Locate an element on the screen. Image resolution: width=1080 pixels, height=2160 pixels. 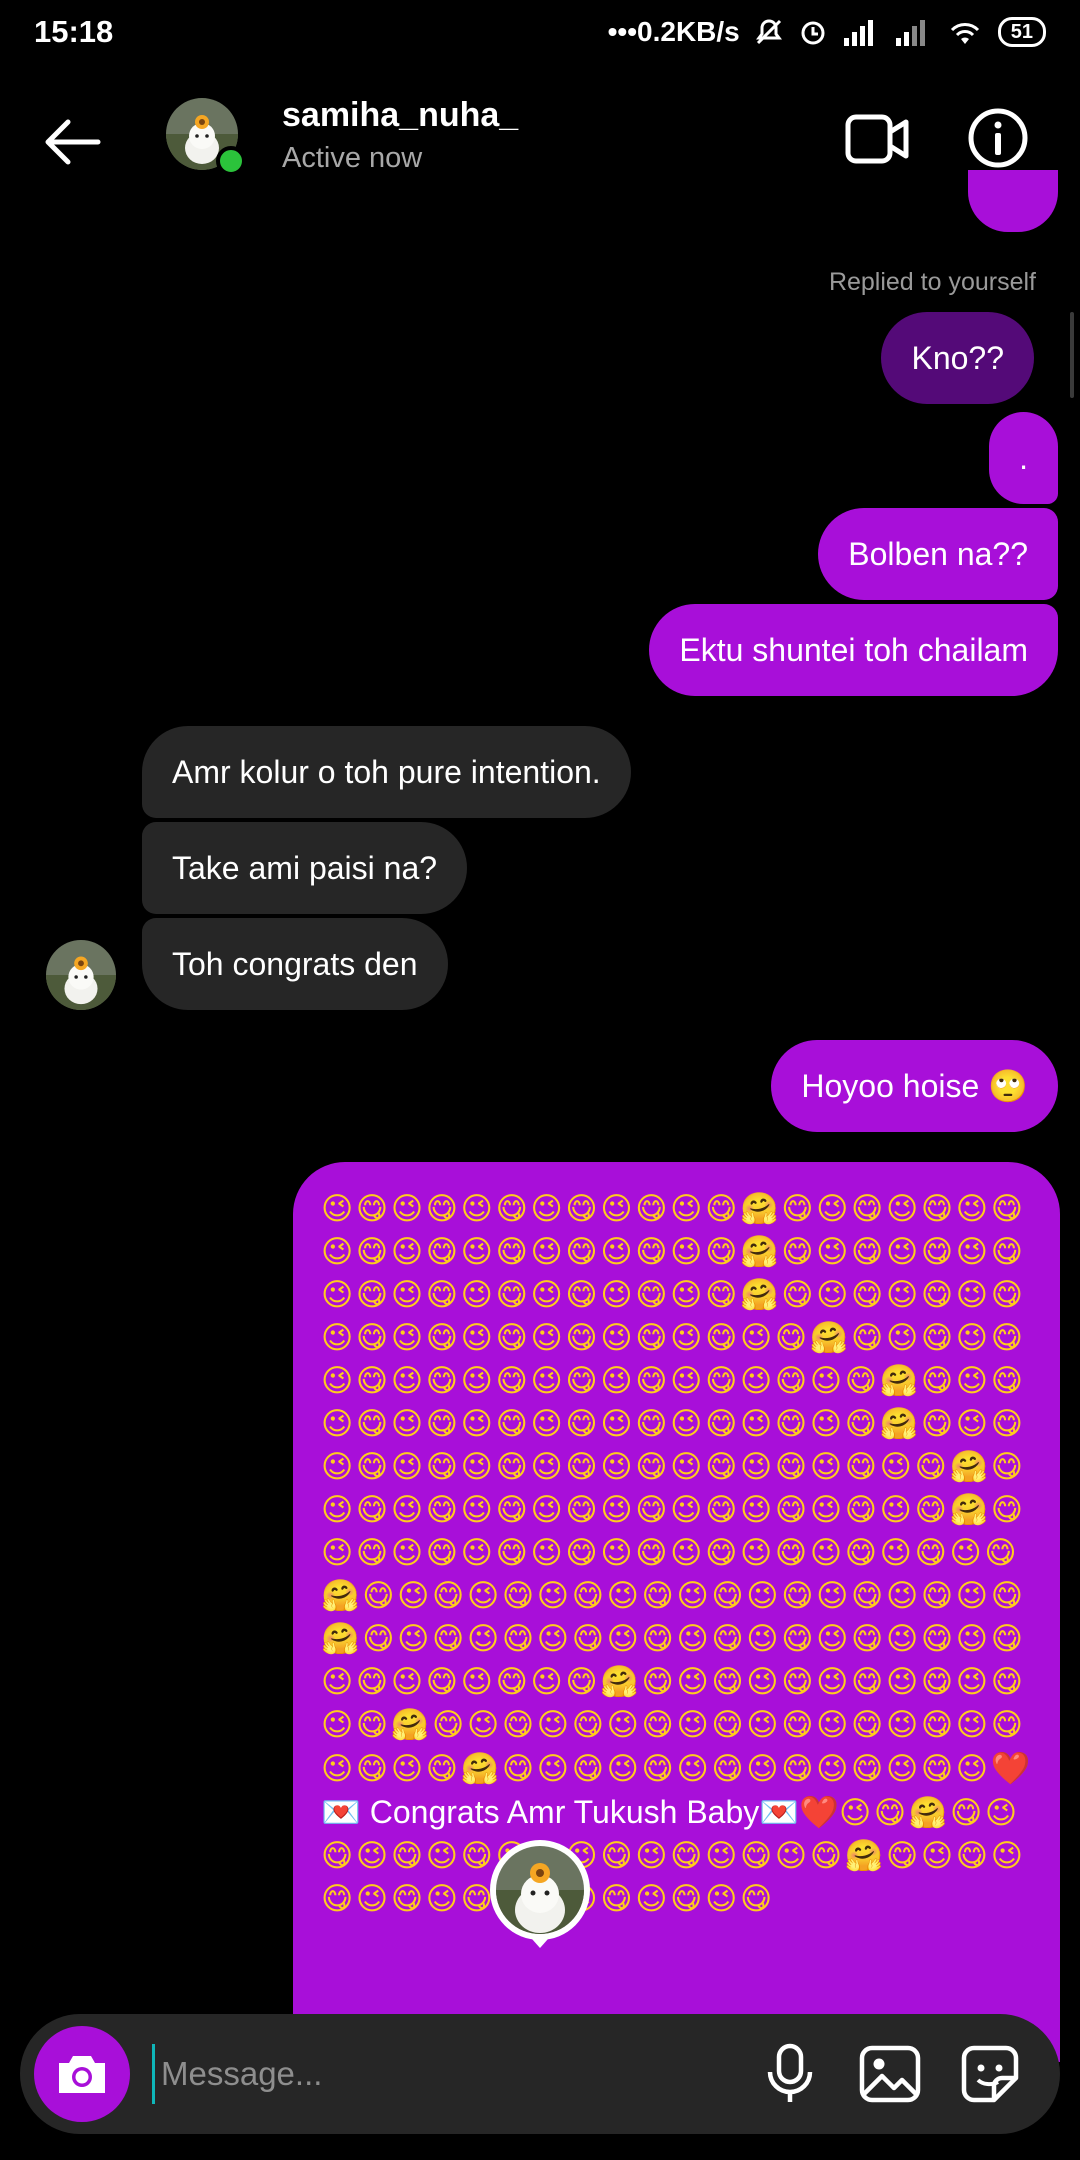
chat-header: samiha_nuha_ Active now is located at coordinates (540, 140).